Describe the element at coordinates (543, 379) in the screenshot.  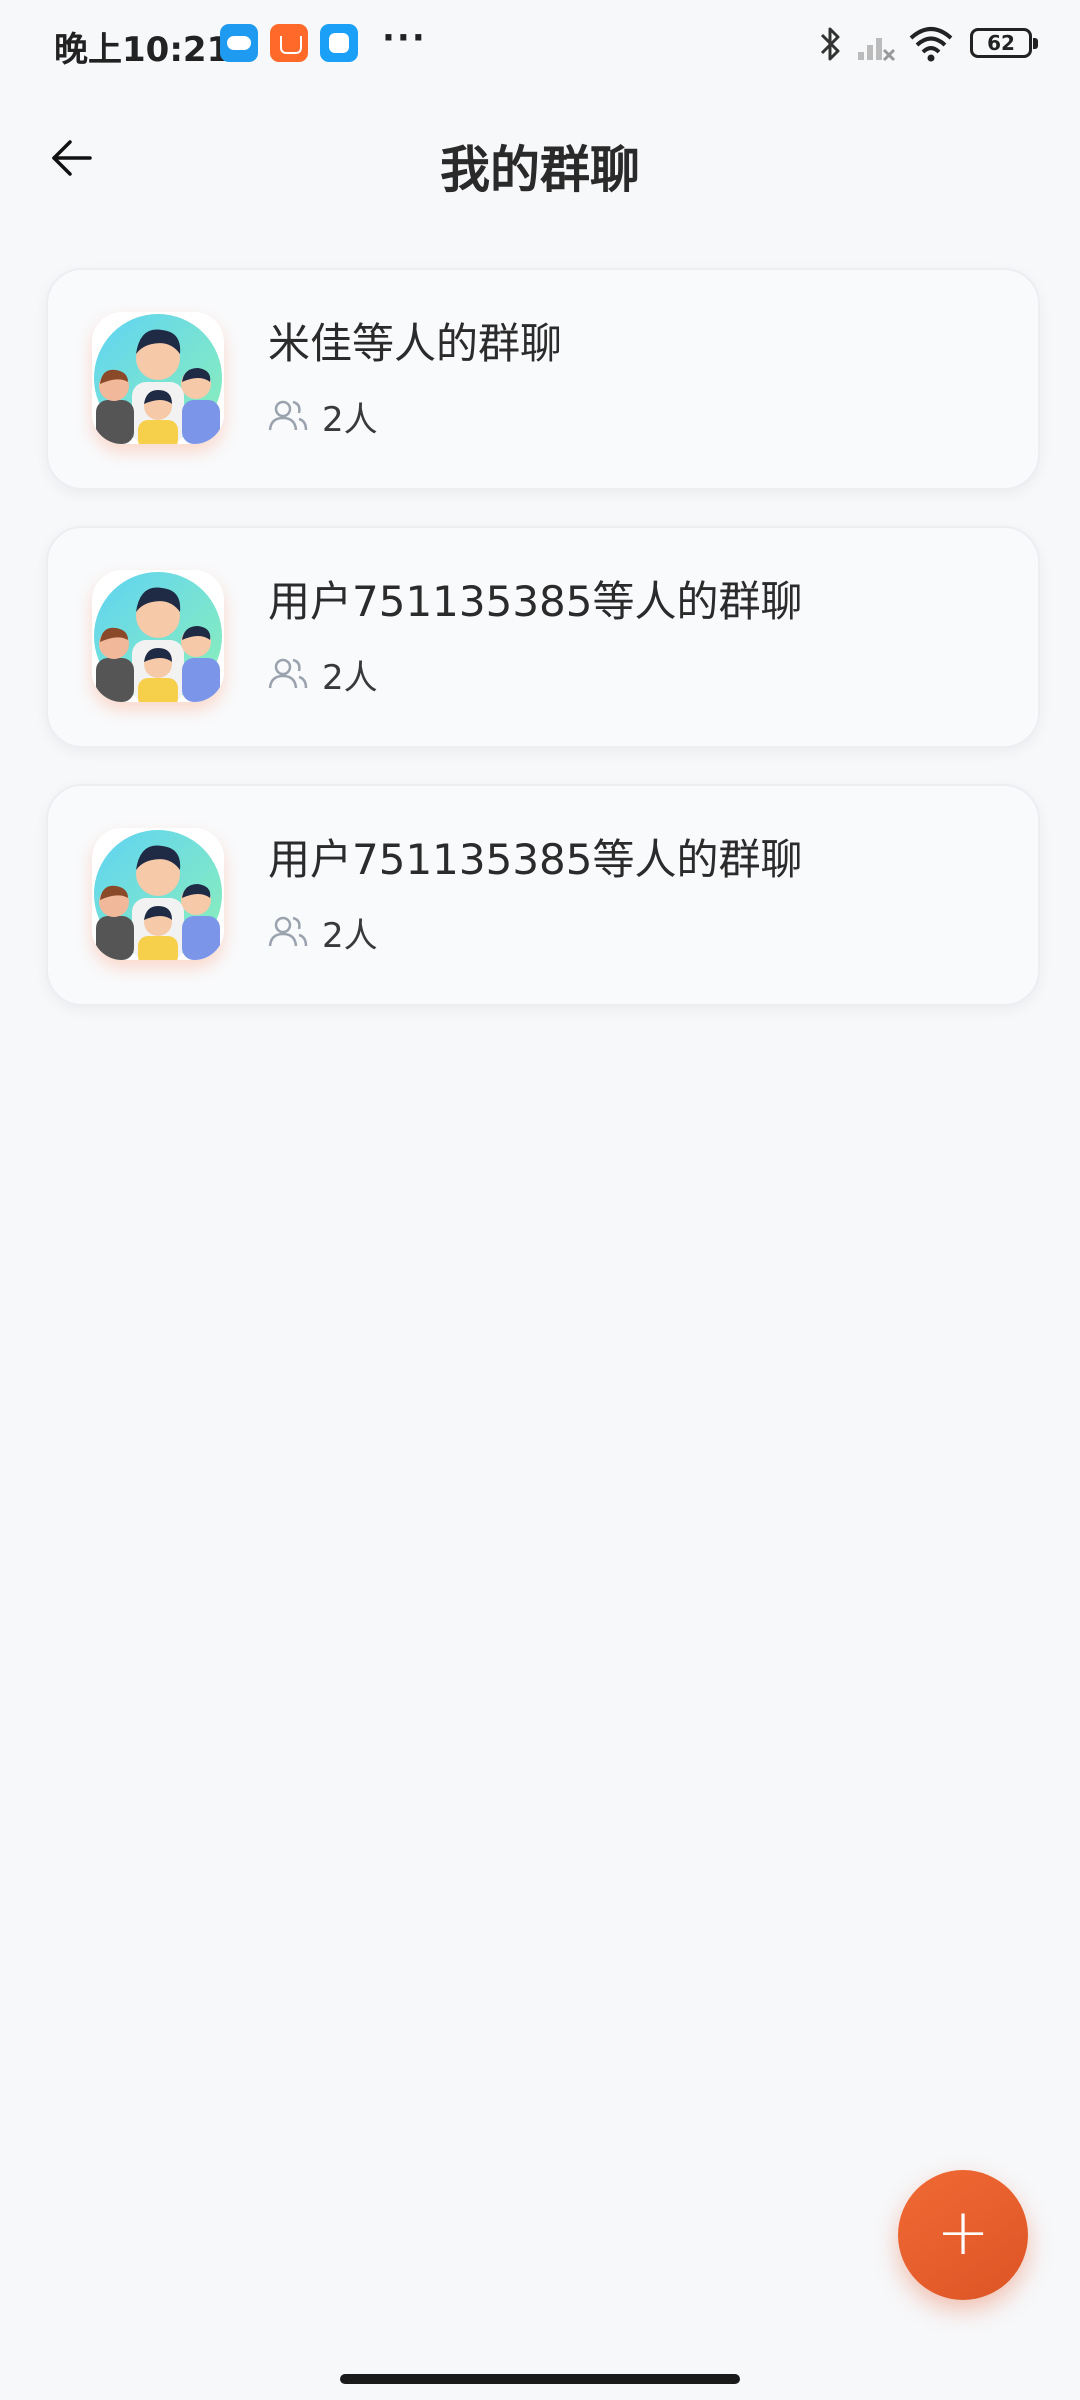
I see `group-card: 米佳等人的群聊 2人` at that location.